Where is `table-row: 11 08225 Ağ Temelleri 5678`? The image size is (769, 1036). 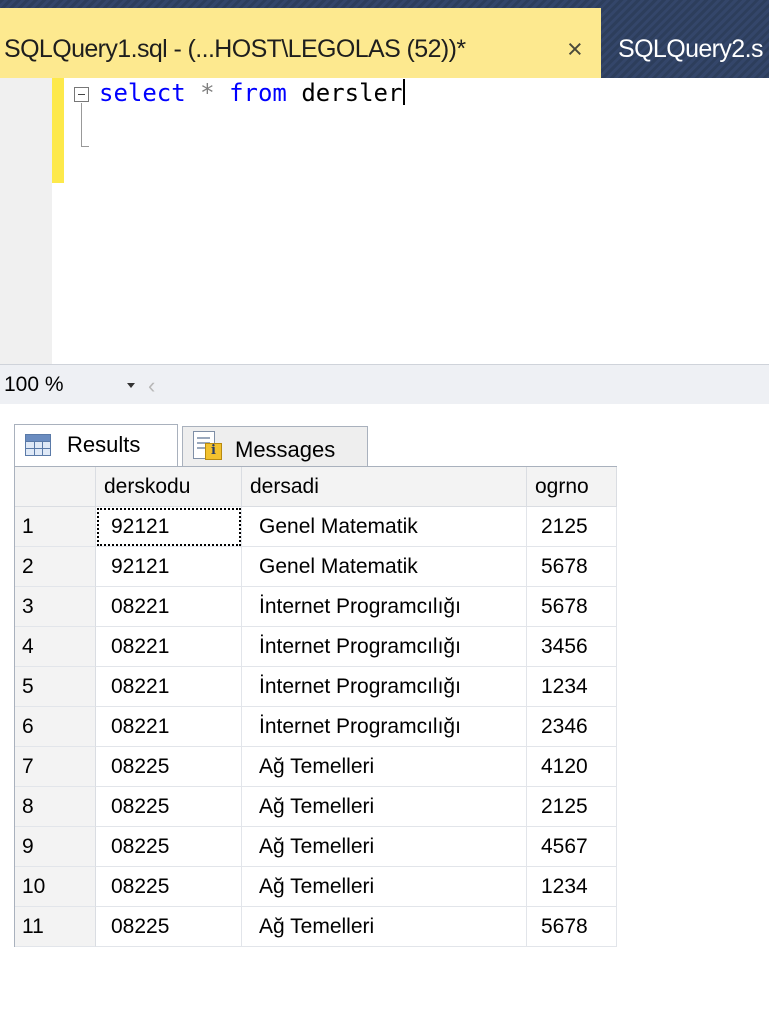 table-row: 11 08225 Ağ Temelleri 5678 is located at coordinates (316, 927).